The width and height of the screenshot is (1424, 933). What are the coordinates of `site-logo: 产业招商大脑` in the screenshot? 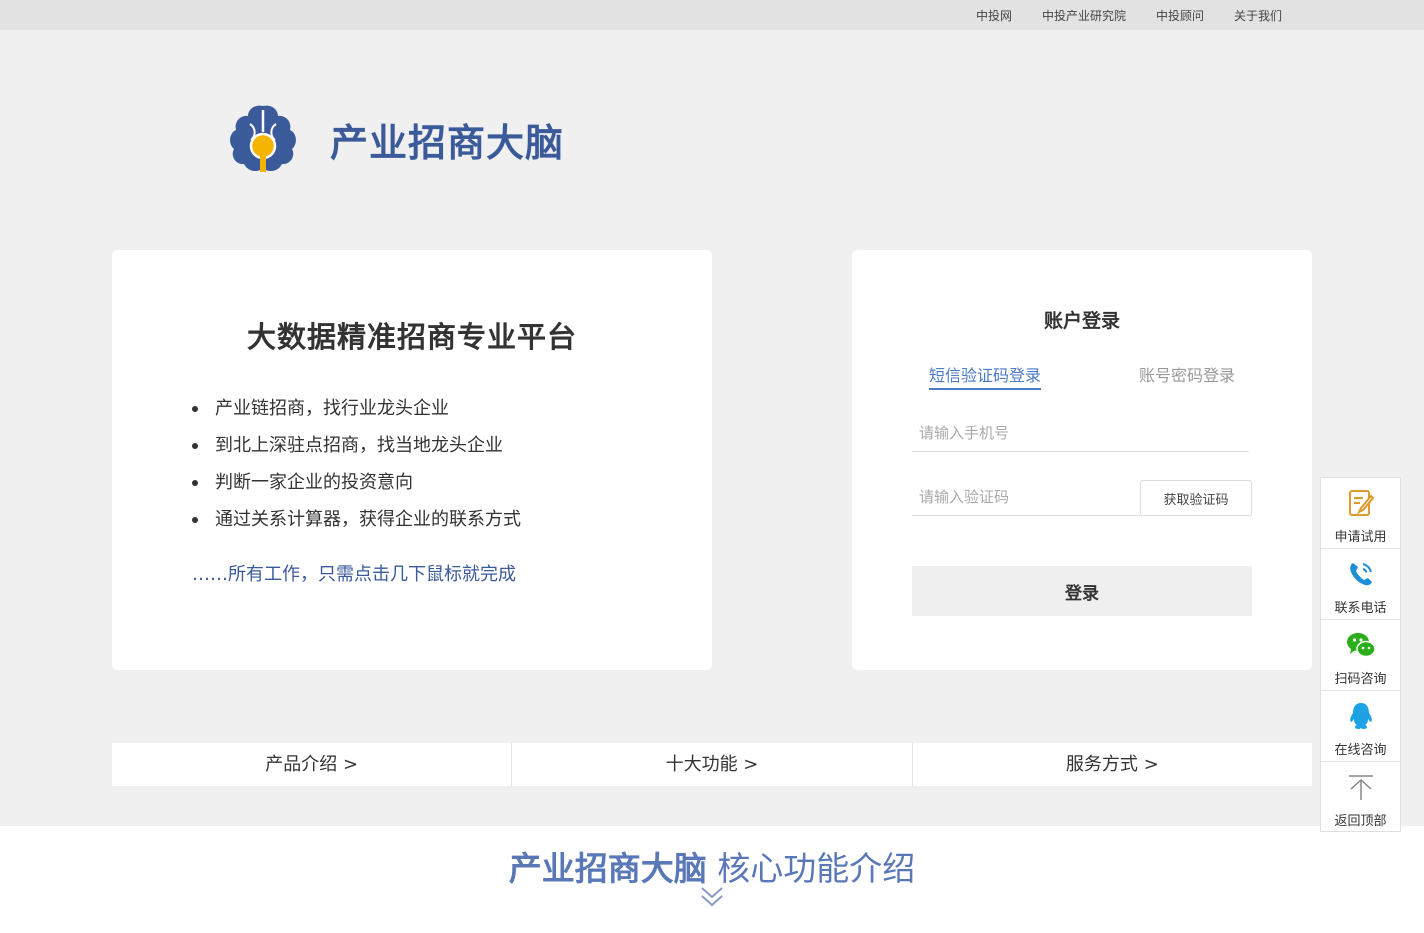 It's located at (395, 139).